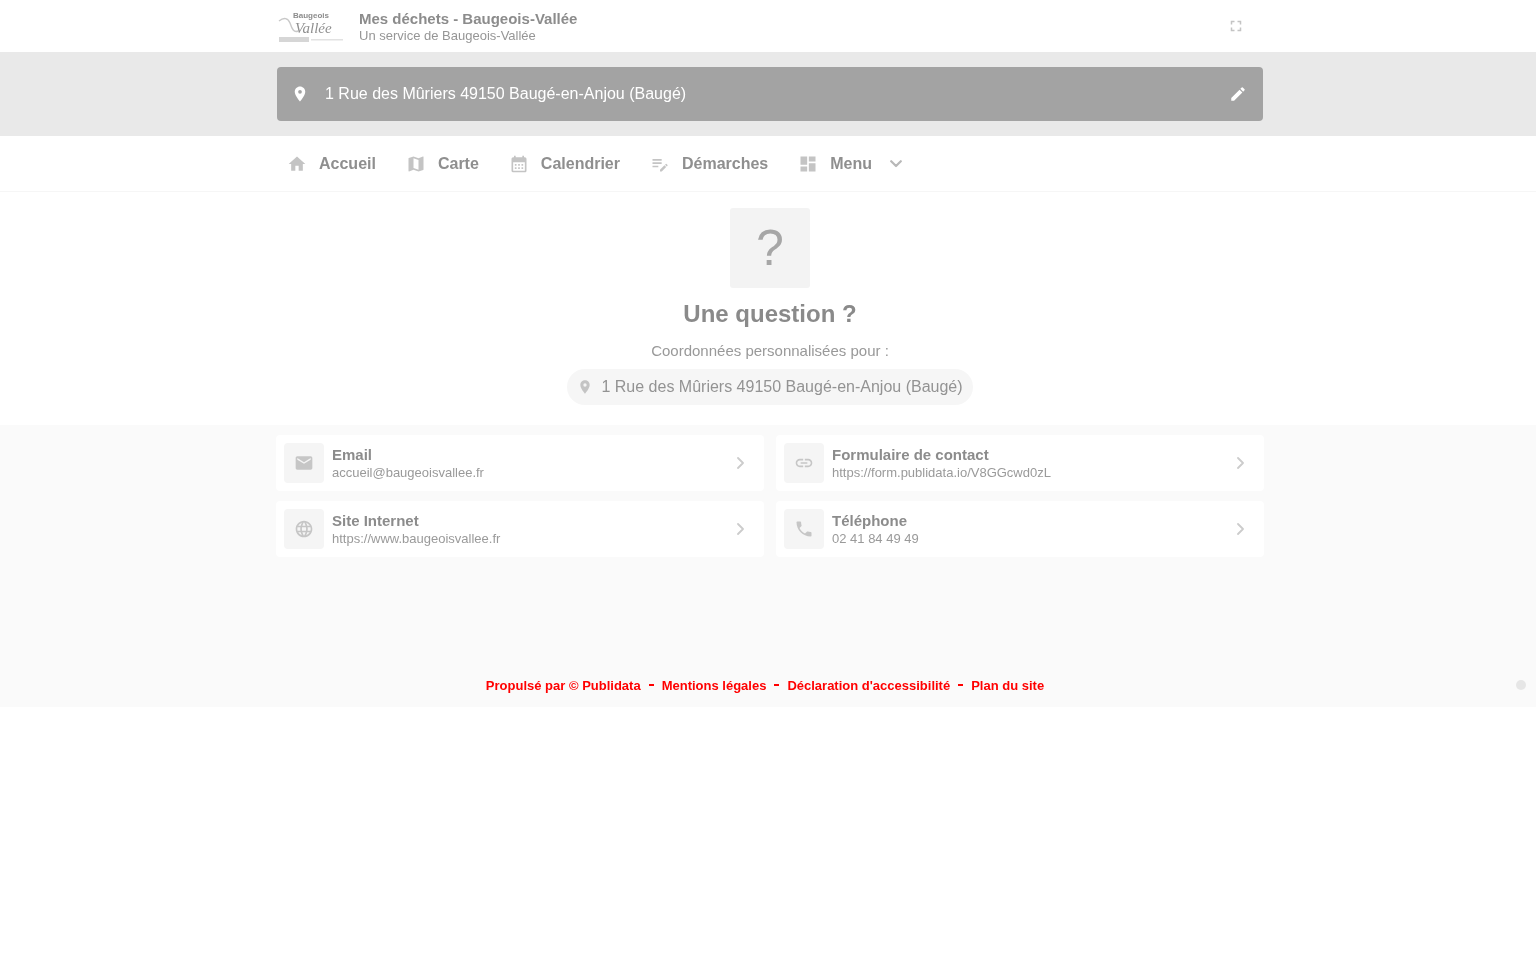 This screenshot has width=1536, height=960. What do you see at coordinates (469, 18) in the screenshot?
I see `app-title: Mes déchets - Baugeois-Vallée` at bounding box center [469, 18].